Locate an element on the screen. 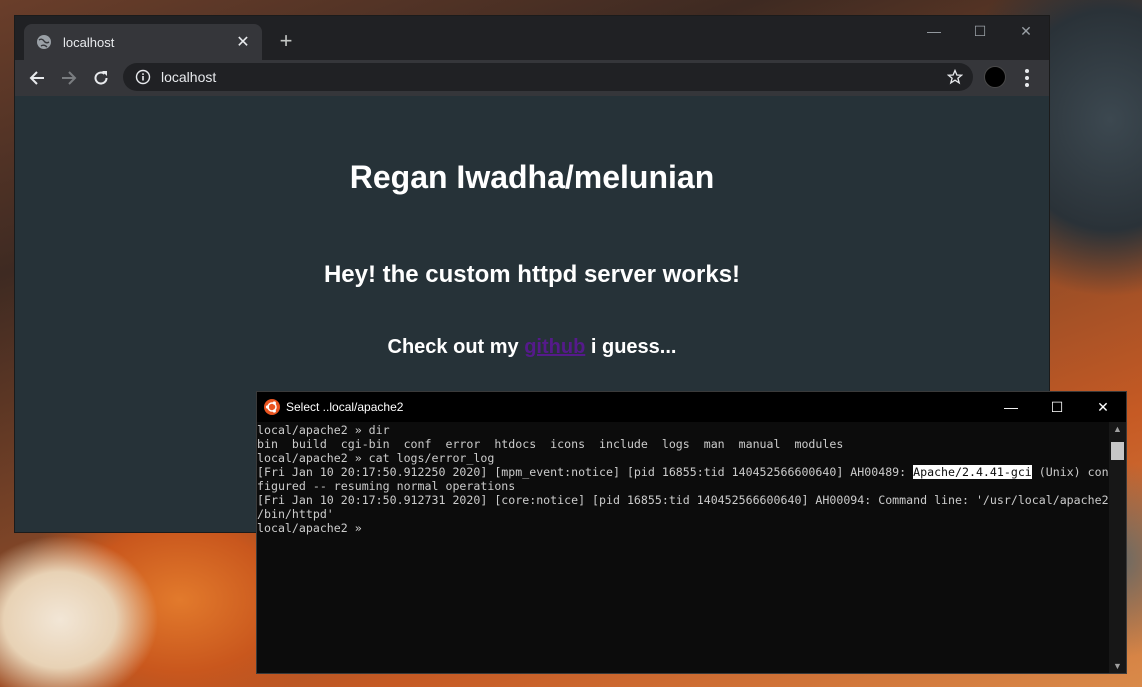 This screenshot has width=1142, height=687. tab-strip: localhost ✕ + — ☐ ✕ is located at coordinates (532, 38).